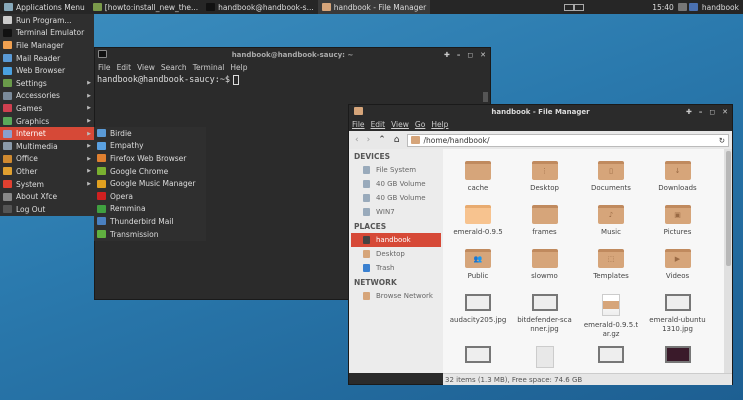  Describe the element at coordinates (374, 7) in the screenshot. I see `taskbar-button: handbook - File Manager` at that location.